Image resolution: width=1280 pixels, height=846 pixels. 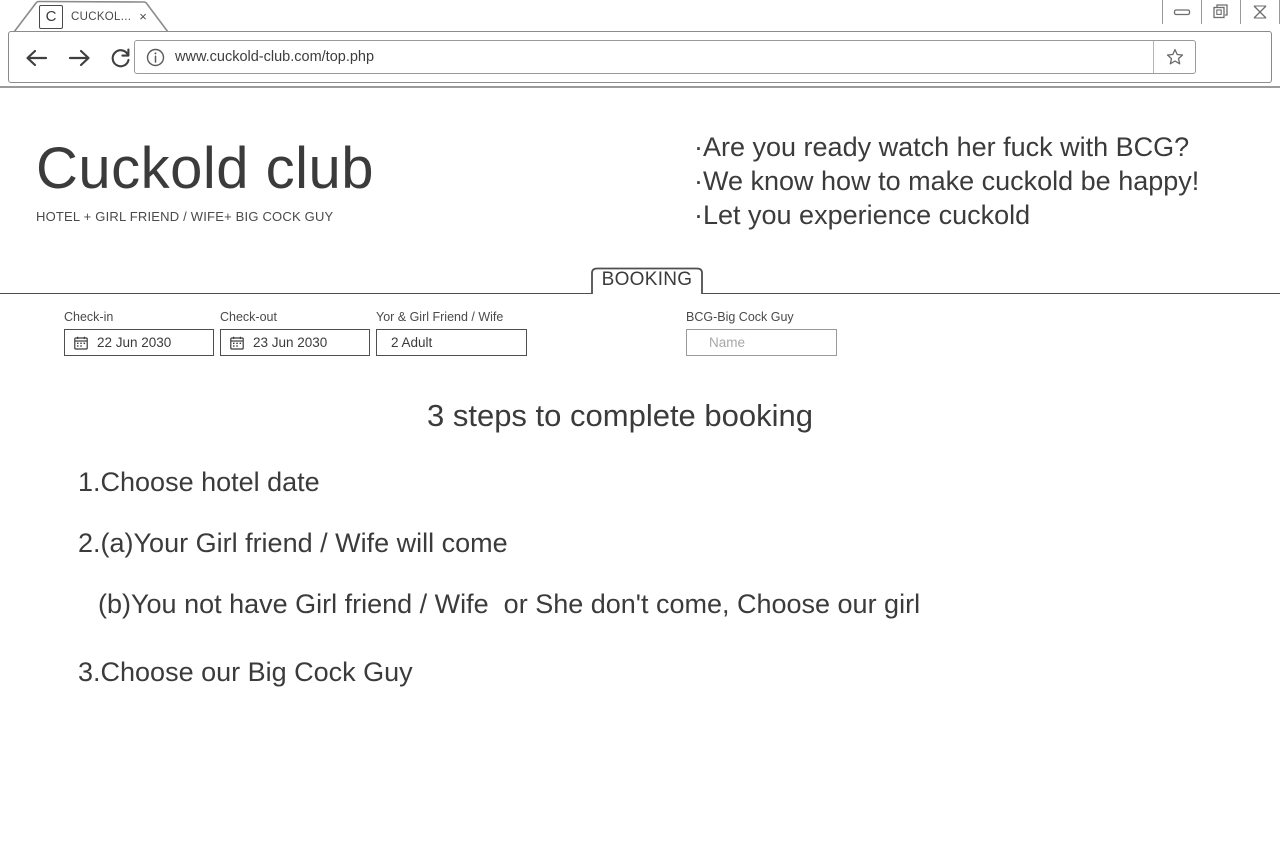 I want to click on tagline-2: ·We know how to make cuckold be happy!, so click(x=947, y=181).